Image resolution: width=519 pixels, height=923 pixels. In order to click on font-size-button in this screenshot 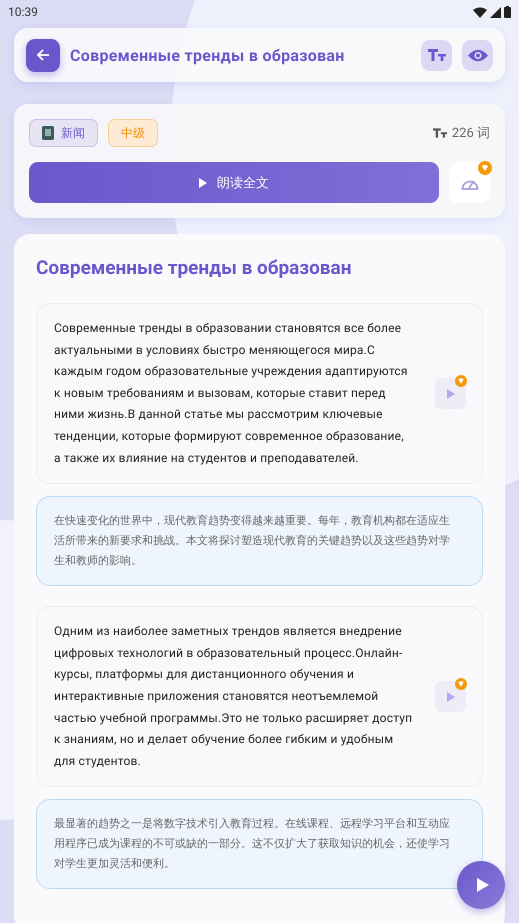, I will do `click(436, 55)`.